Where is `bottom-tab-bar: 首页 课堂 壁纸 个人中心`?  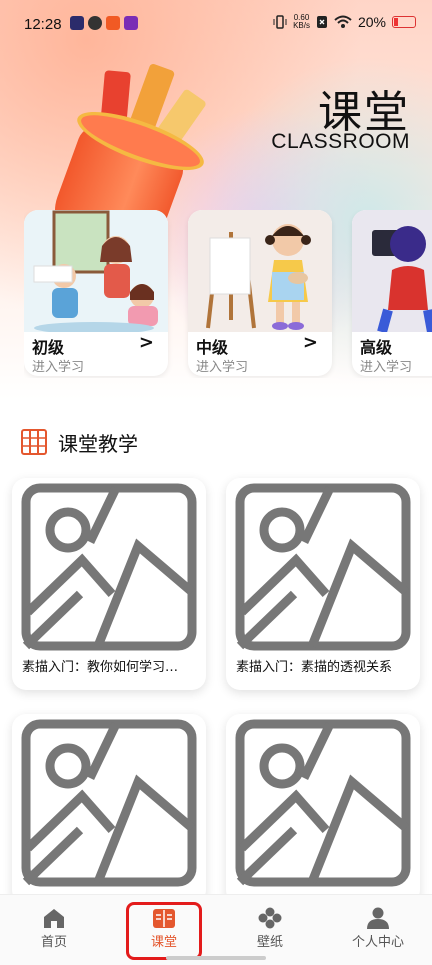
bottom-tab-bar: 首页 课堂 壁纸 个人中心 is located at coordinates (216, 929).